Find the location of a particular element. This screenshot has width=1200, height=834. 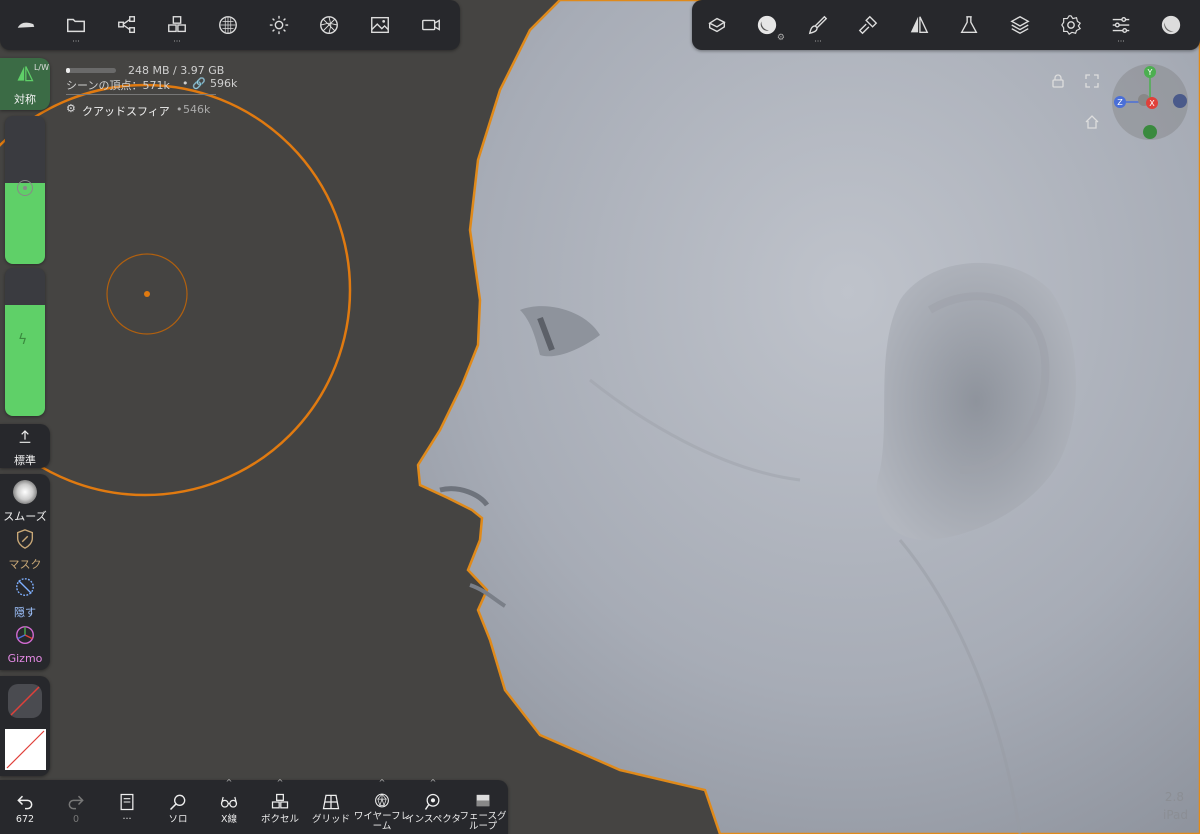

primitives-icon: ··· is located at coordinates (177, 25).